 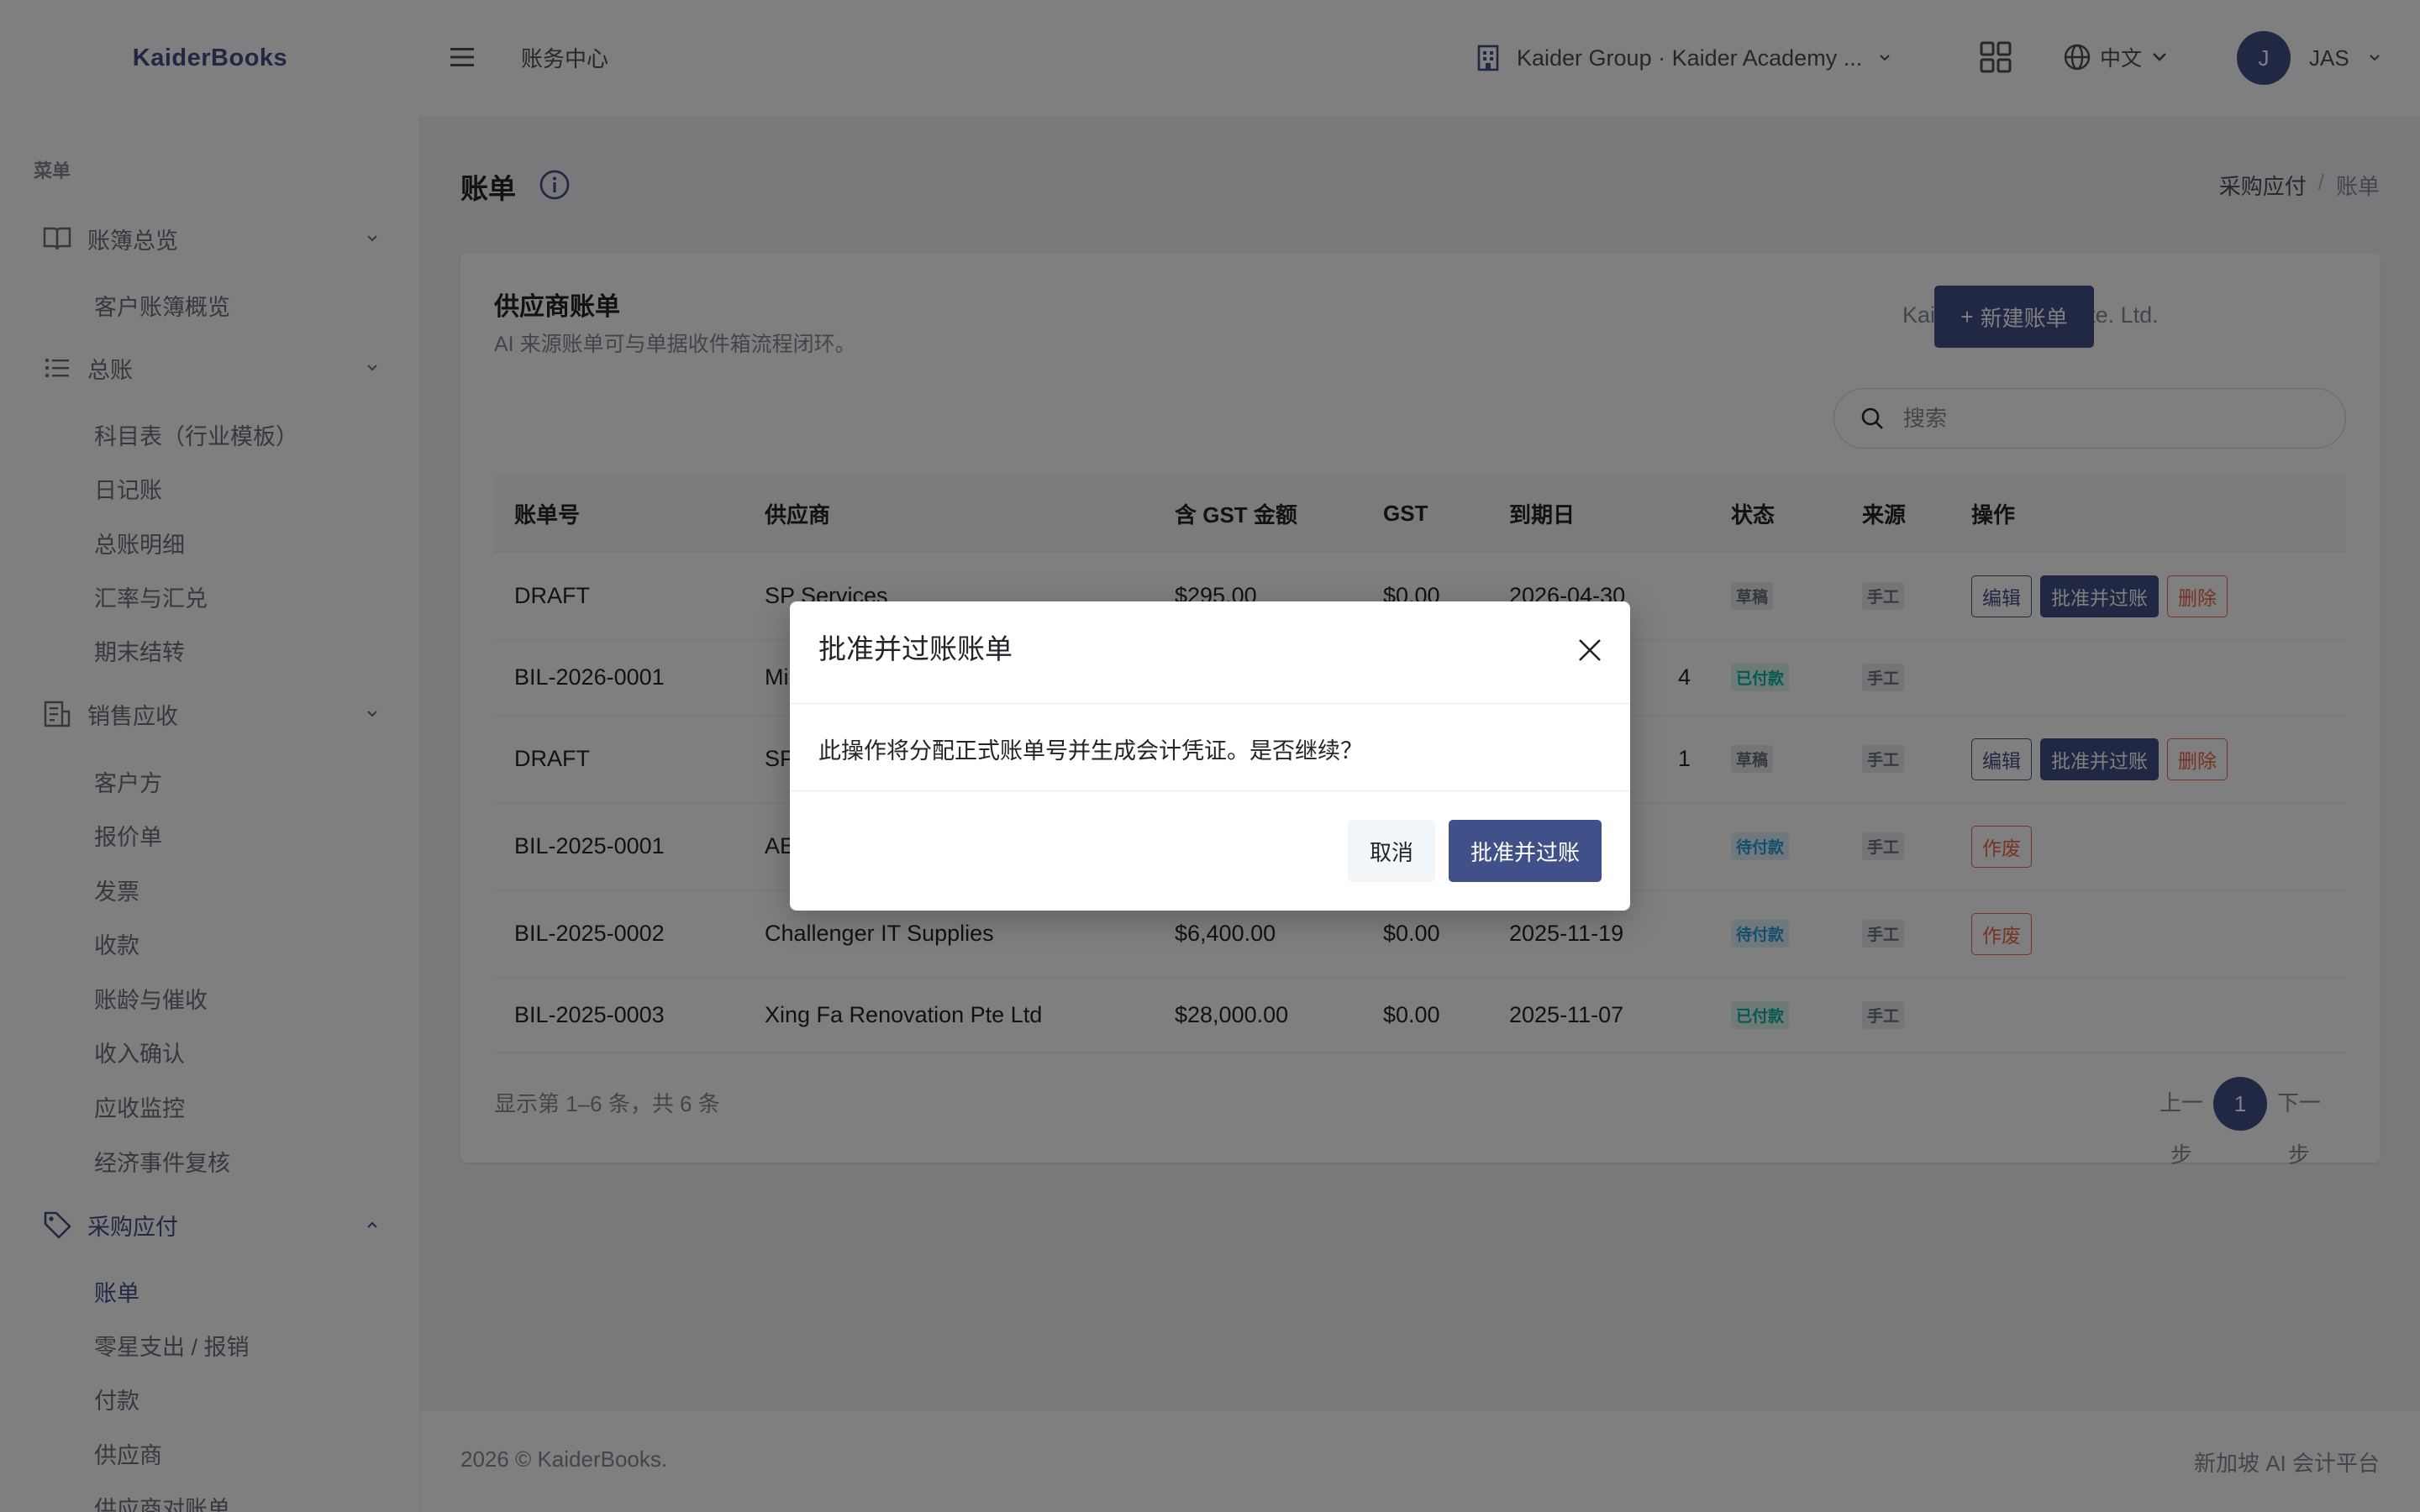 I want to click on modal-title: 批准并过账账单, so click(x=915, y=648).